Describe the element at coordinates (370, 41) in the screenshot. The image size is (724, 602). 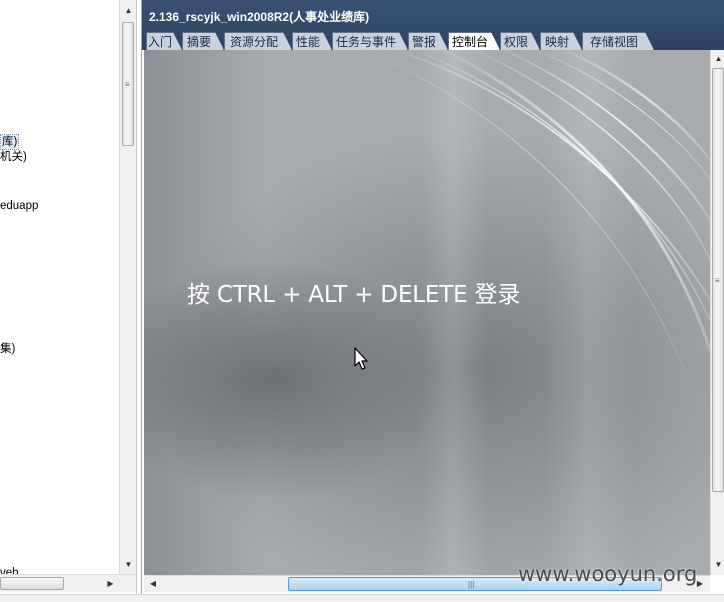
I see `tab-tasks-events: 任务与事件` at that location.